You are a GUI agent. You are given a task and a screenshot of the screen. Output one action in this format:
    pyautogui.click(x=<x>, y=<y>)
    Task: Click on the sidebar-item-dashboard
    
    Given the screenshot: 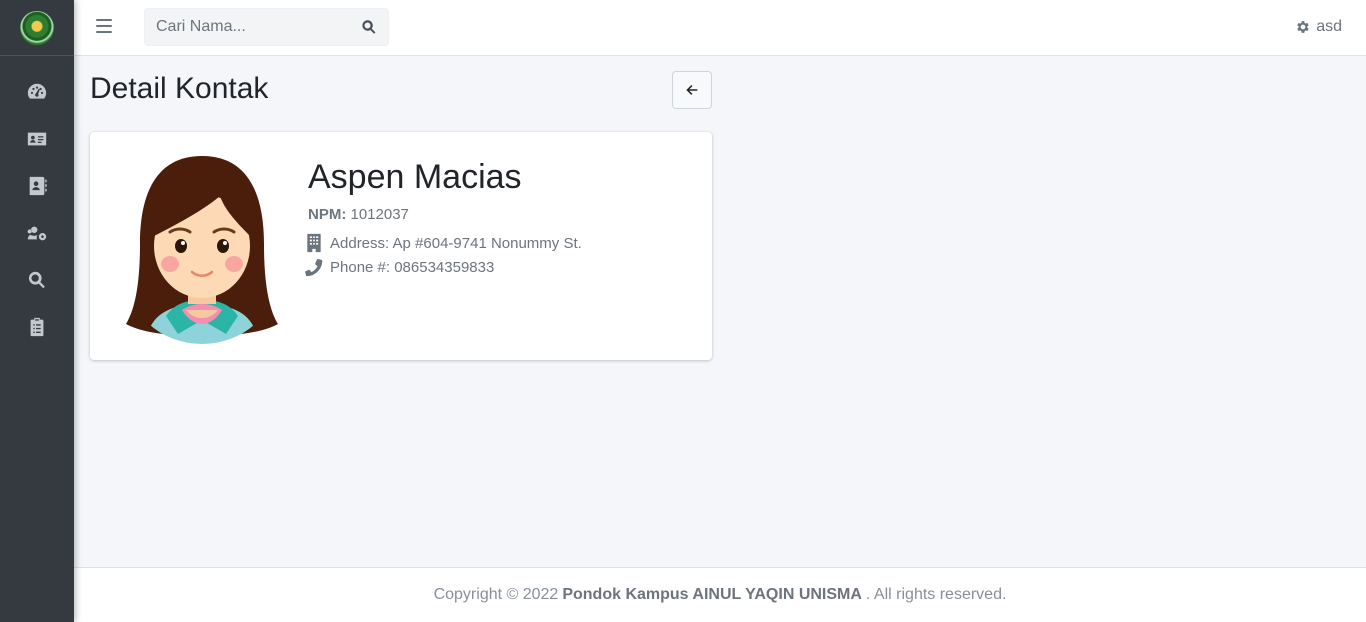 What is the action you would take?
    pyautogui.click(x=37, y=91)
    